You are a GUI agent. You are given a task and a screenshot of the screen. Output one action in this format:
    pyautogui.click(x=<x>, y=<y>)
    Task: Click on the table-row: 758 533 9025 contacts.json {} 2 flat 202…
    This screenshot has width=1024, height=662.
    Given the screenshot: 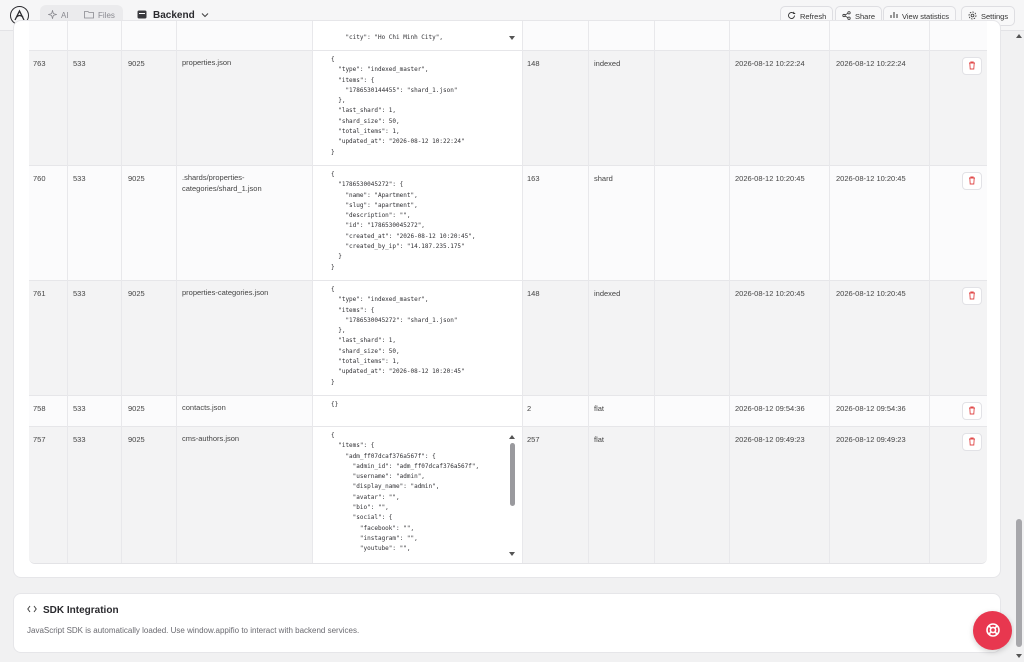 What is the action you would take?
    pyautogui.click(x=508, y=410)
    